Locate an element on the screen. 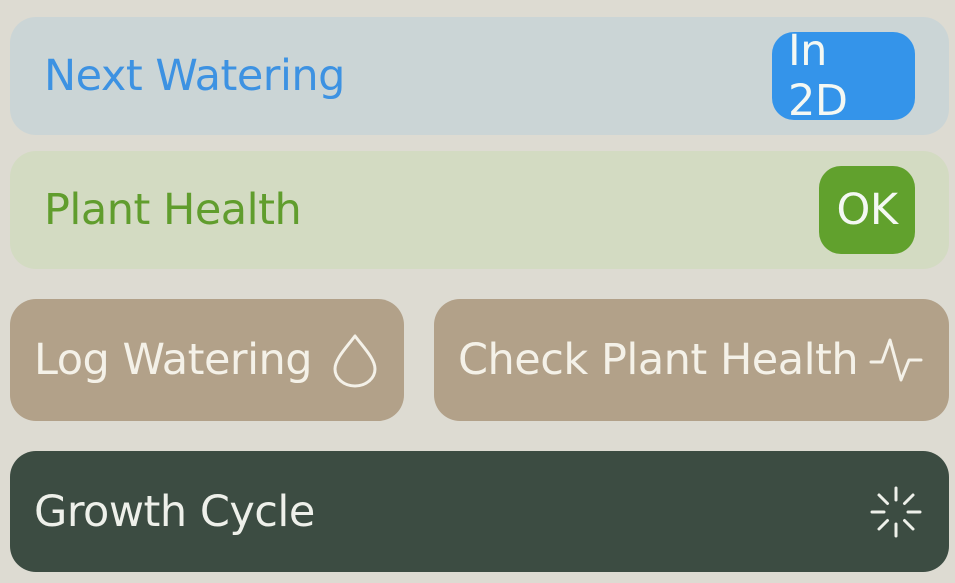 The width and height of the screenshot is (955, 583). pulse-icon is located at coordinates (896, 360).